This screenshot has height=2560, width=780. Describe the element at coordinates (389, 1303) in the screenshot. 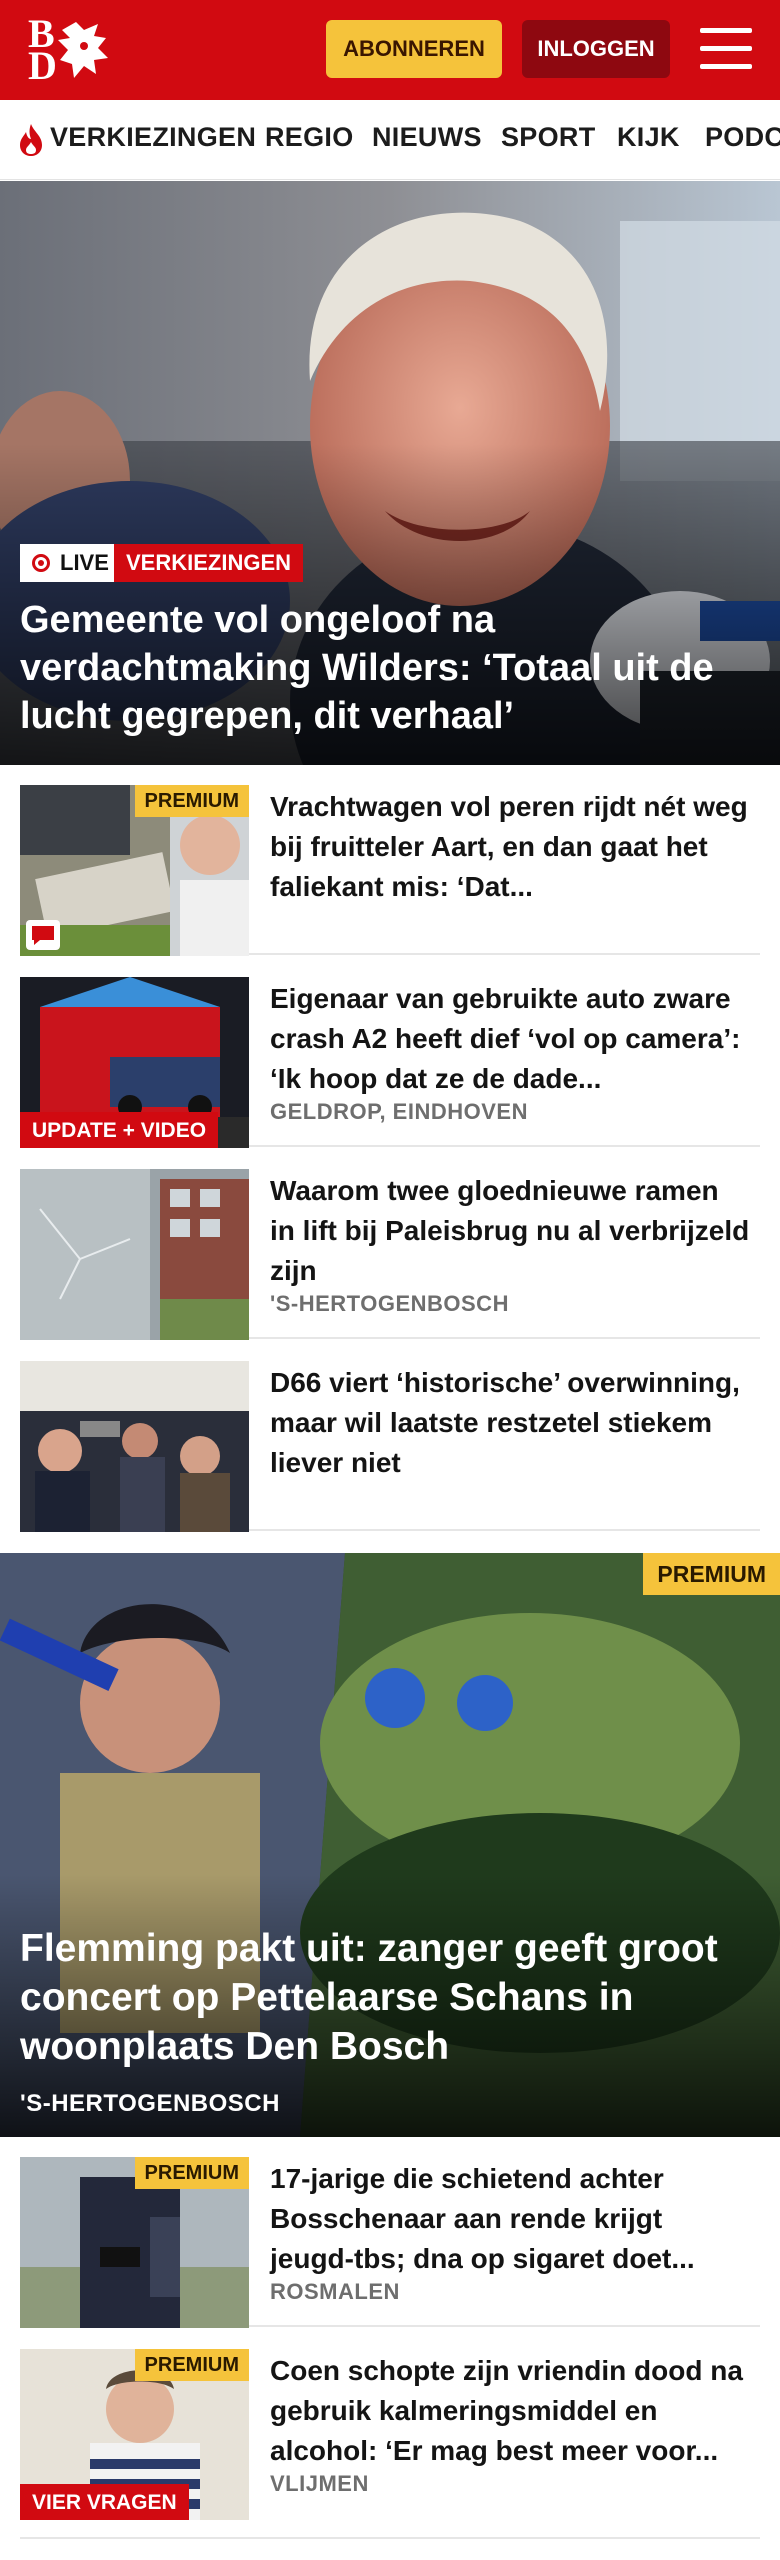

I see `article-location: 'S-HERTOGENBOSCH` at that location.